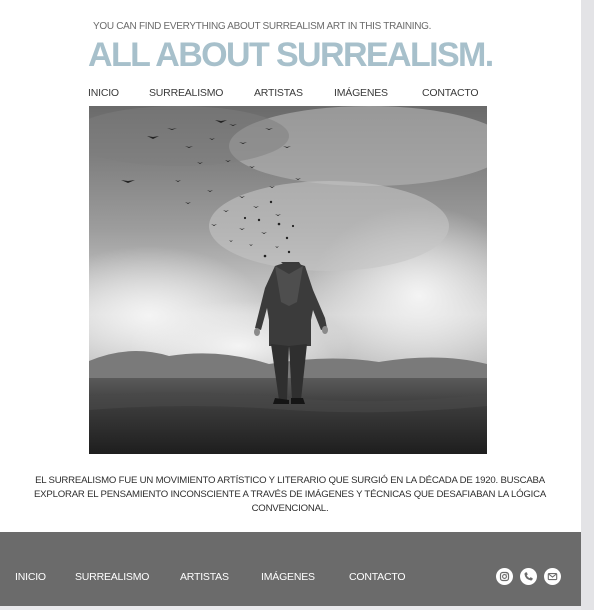 The height and width of the screenshot is (610, 594). Describe the element at coordinates (504, 576) in the screenshot. I see `instagram-icon` at that location.